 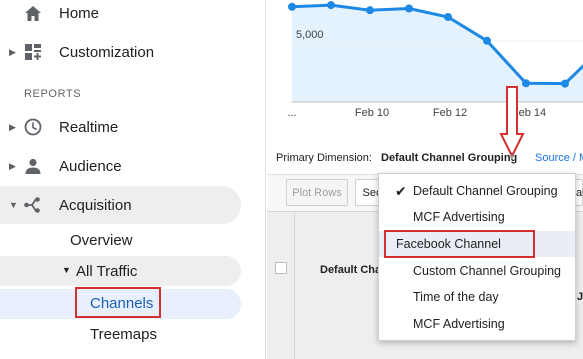 What do you see at coordinates (120, 16) in the screenshot?
I see `sidebar-item-home: Home` at bounding box center [120, 16].